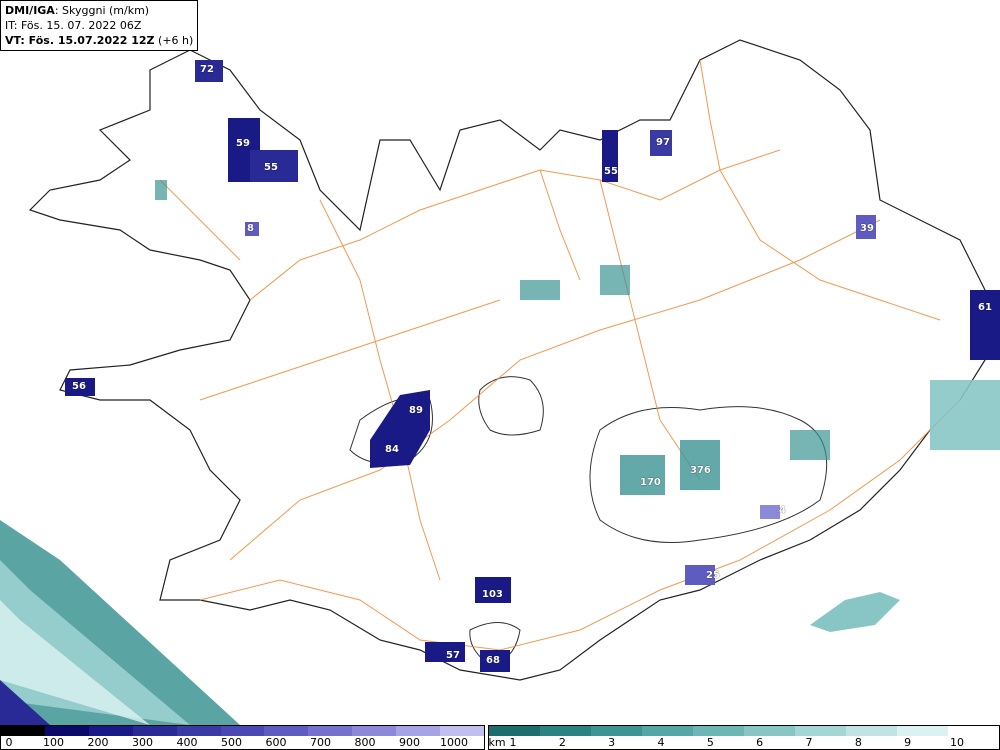  Describe the element at coordinates (809, 742) in the screenshot. I see `legend-tick-label: 7` at that location.